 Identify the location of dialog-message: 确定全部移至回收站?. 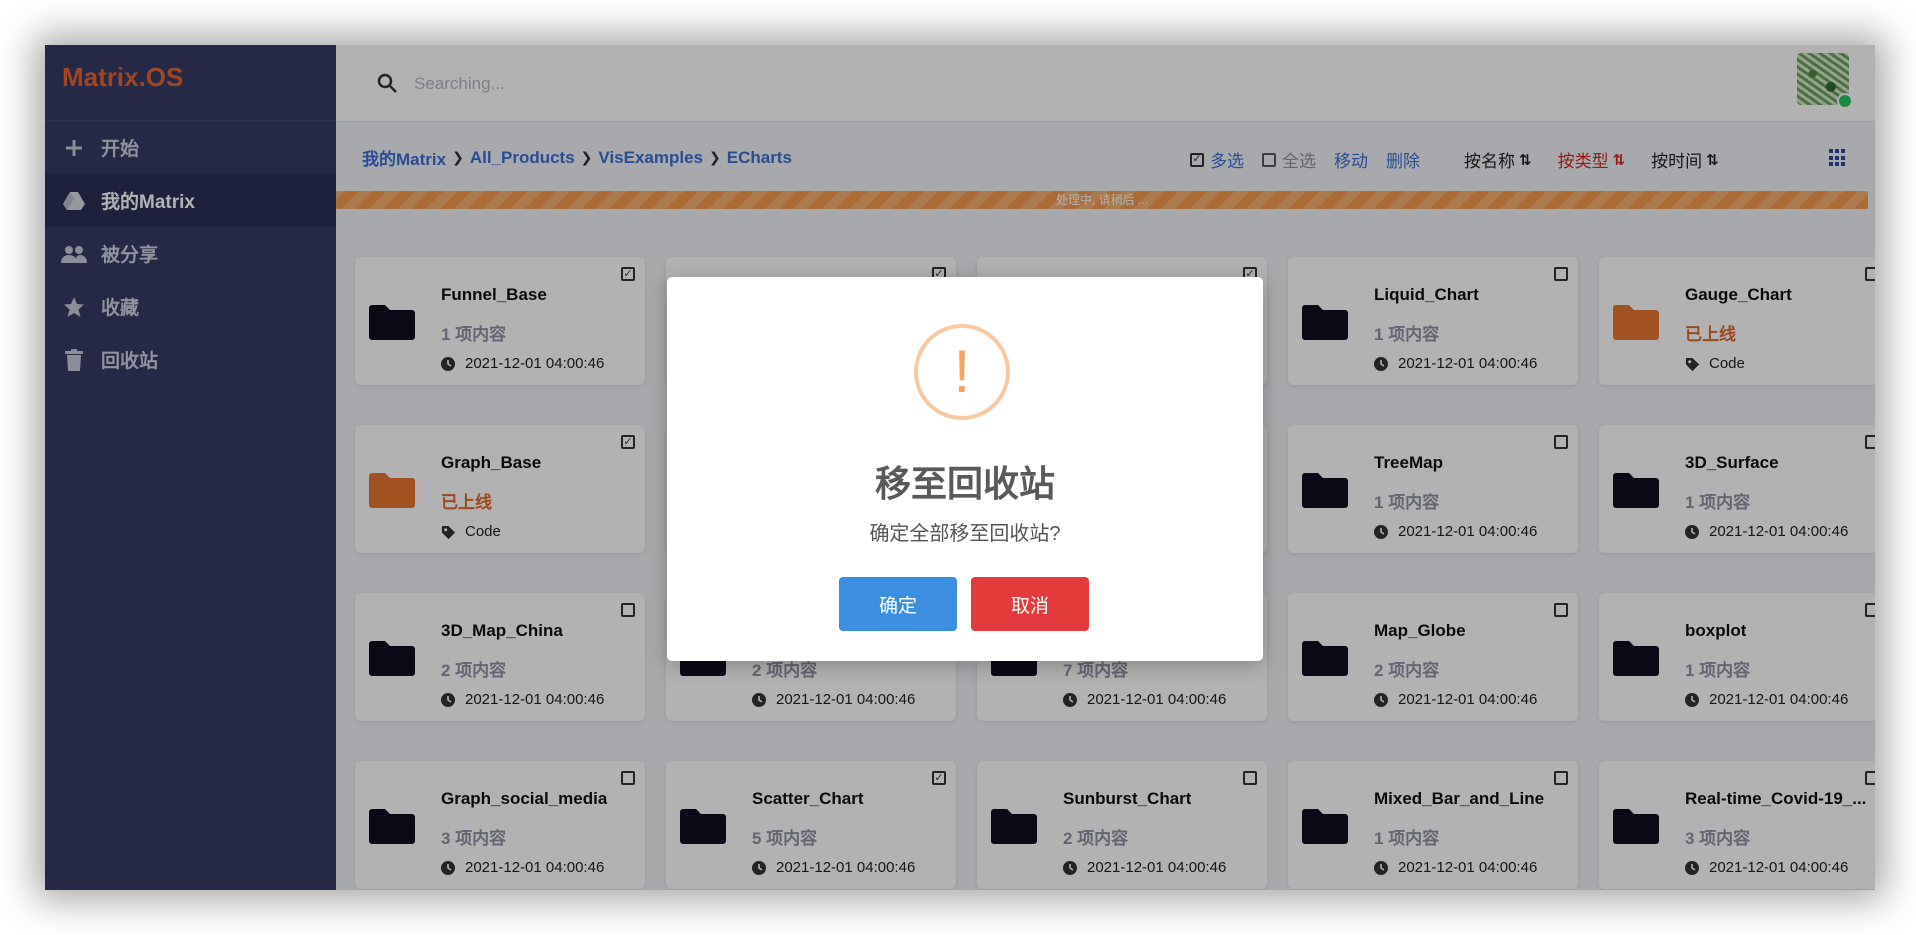
(965, 534).